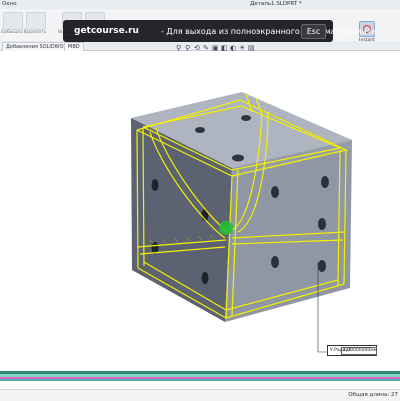 Image resolution: width=400 pixels, height=401 pixels. Describe the element at coordinates (74, 46) in the screenshot. I see `tab-mbd: MBD` at that location.